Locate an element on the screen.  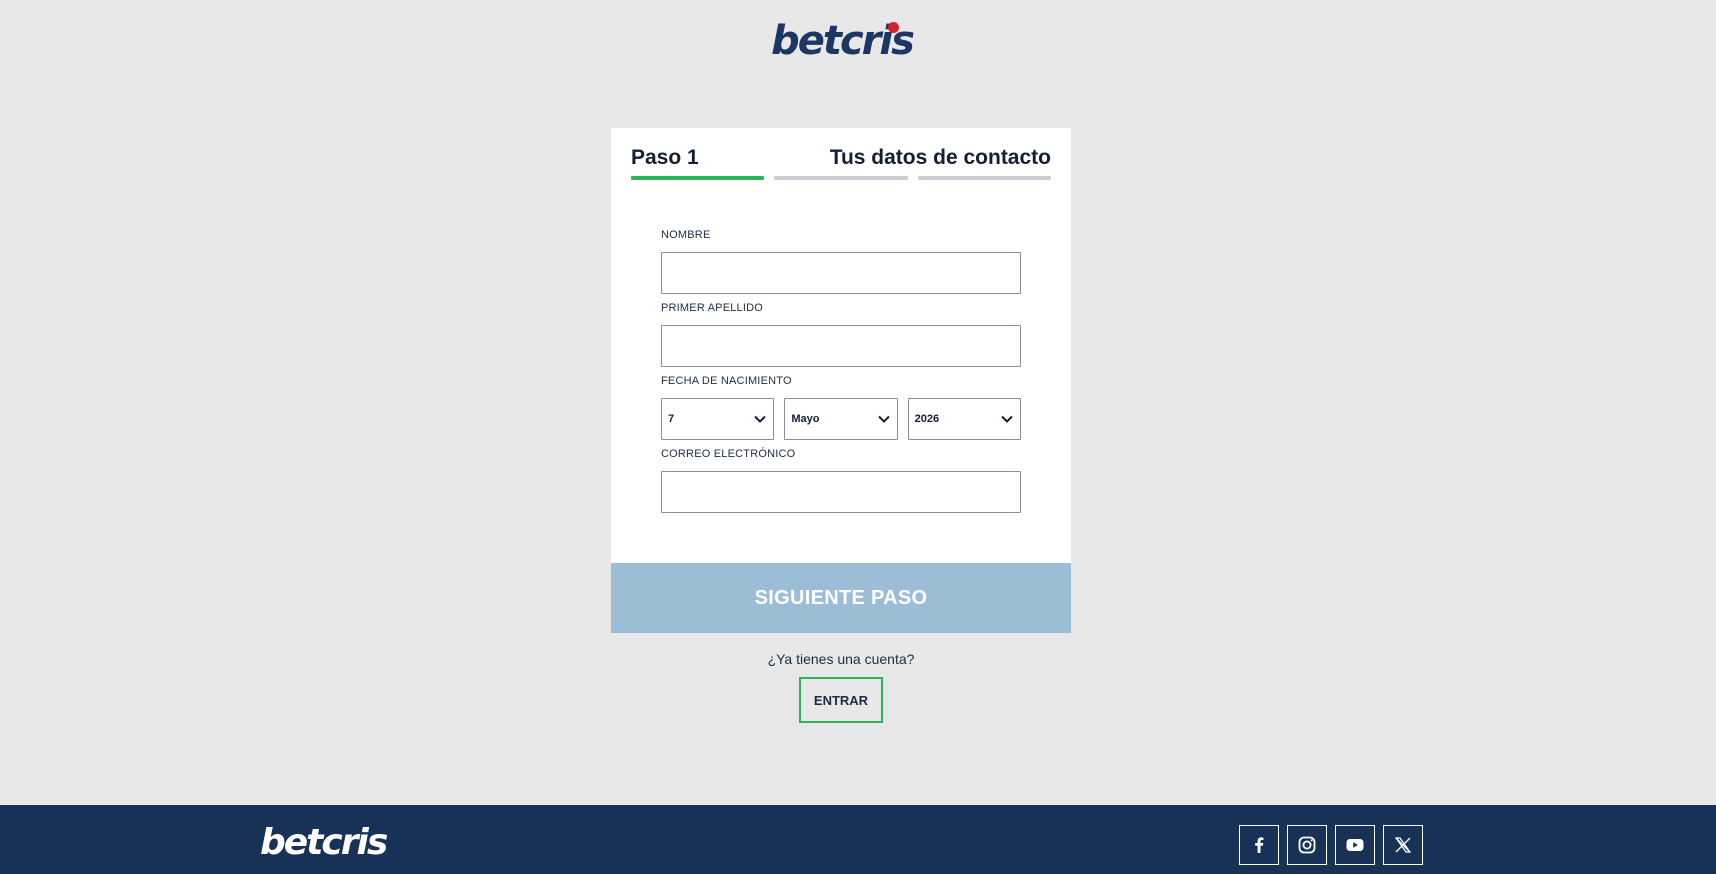
instagram-icon is located at coordinates (1307, 845).